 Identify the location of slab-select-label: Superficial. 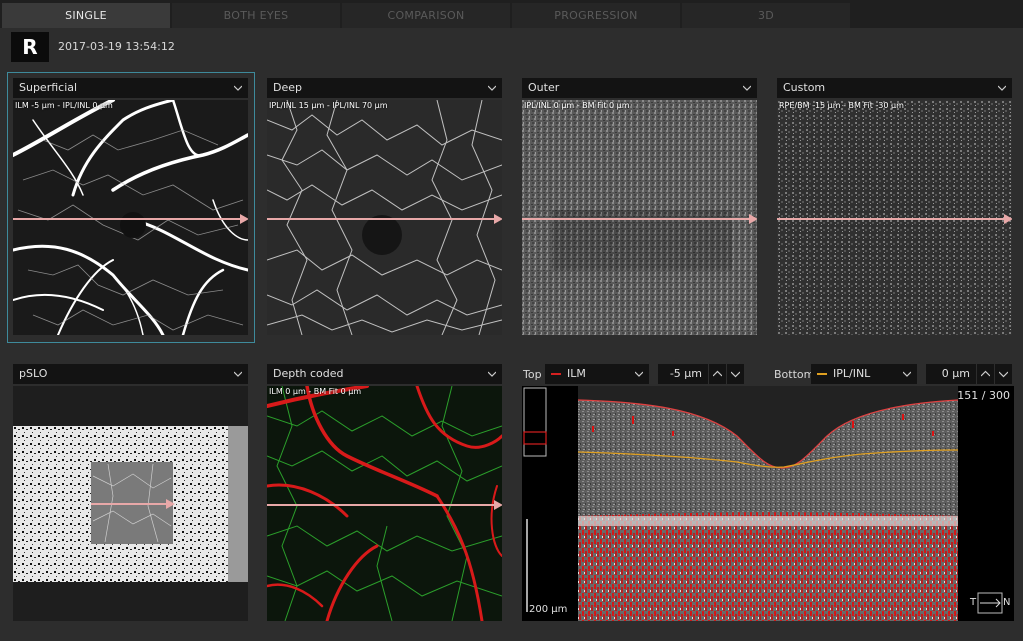
(48, 87).